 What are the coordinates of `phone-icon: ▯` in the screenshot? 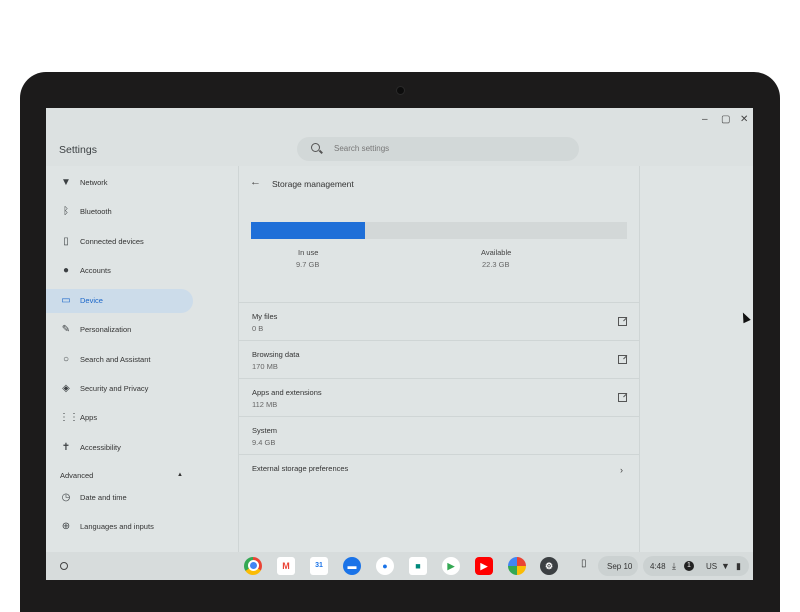 It's located at (66, 241).